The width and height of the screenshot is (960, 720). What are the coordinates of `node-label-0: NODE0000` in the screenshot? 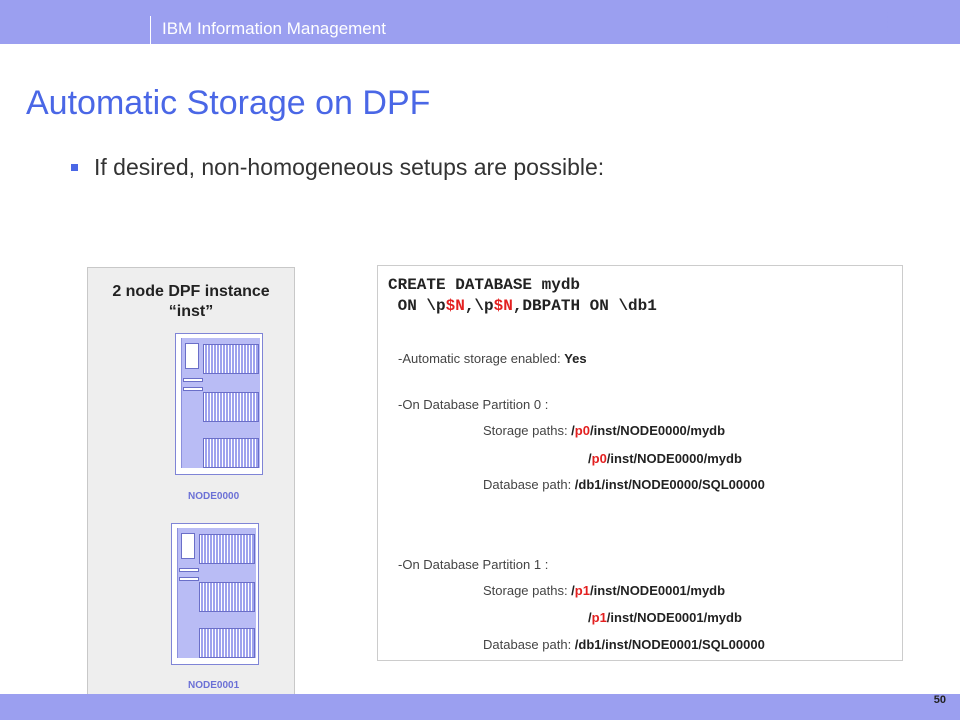 It's located at (214, 496).